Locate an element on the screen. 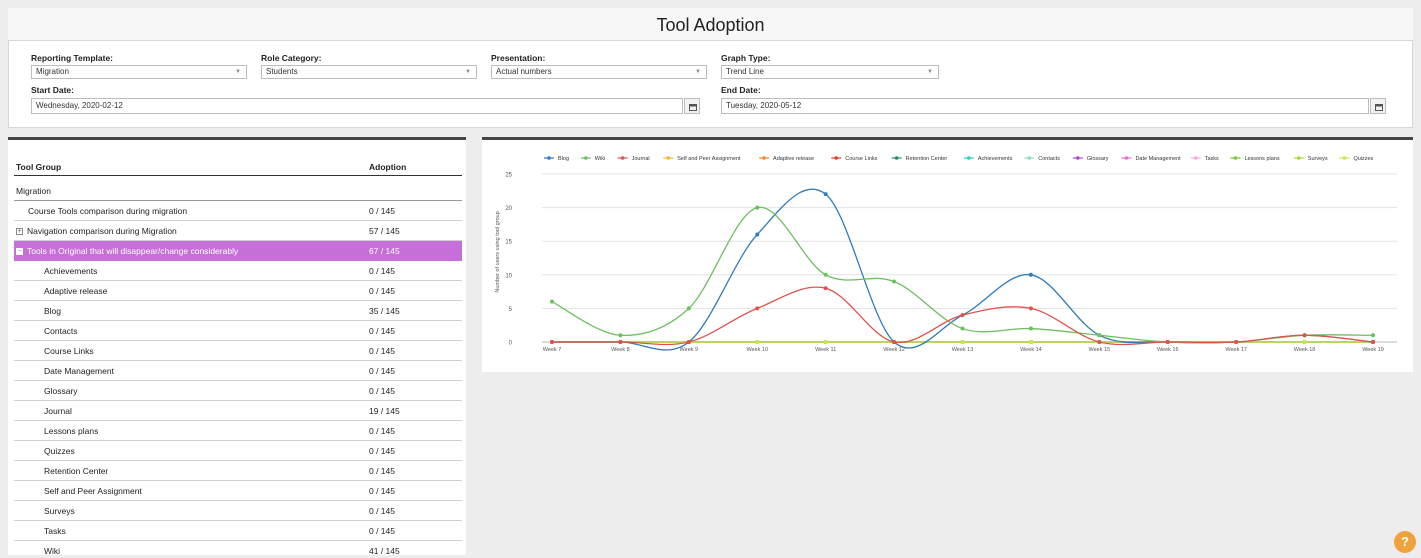  start-date-calendar-button is located at coordinates (692, 106).